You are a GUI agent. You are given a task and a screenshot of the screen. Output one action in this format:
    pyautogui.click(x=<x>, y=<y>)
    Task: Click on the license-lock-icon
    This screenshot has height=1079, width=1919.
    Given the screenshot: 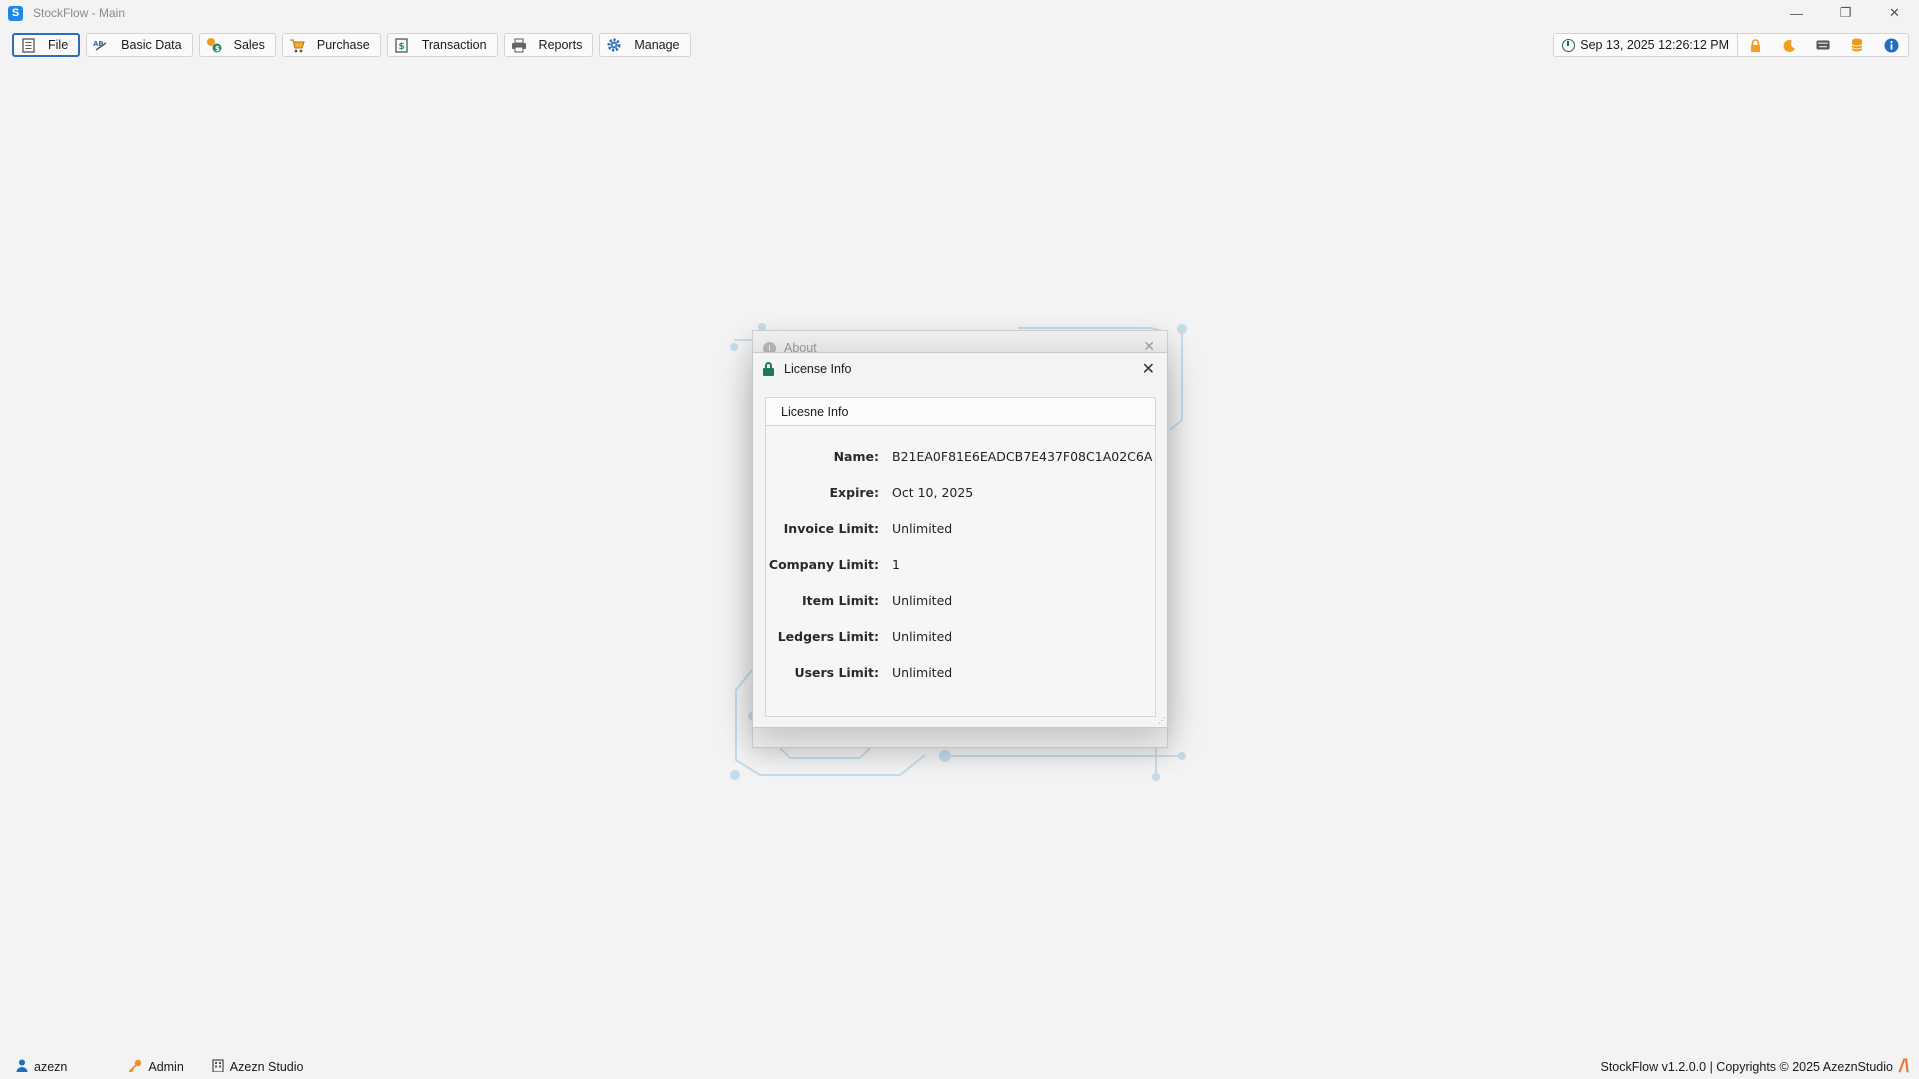 What is the action you would take?
    pyautogui.click(x=768, y=369)
    